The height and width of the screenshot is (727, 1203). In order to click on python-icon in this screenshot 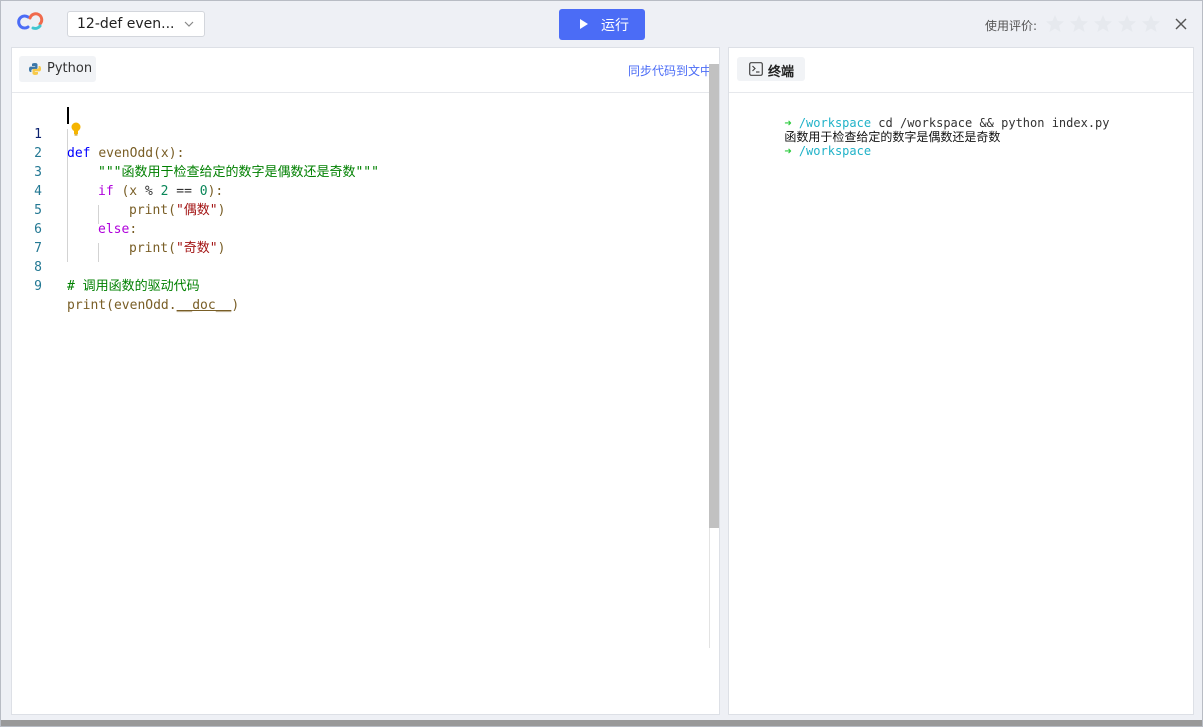, I will do `click(35, 69)`.